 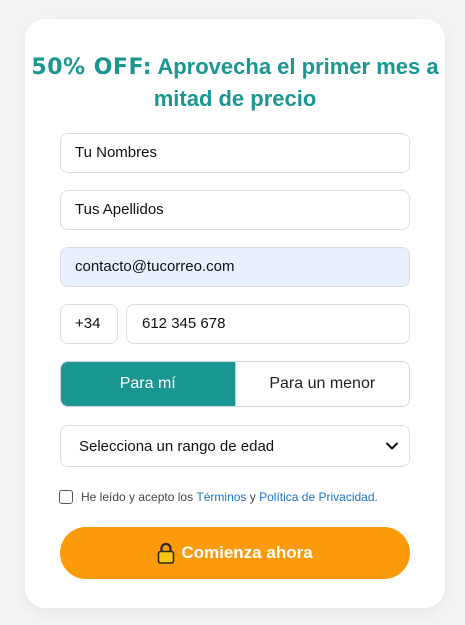 What do you see at coordinates (177, 446) in the screenshot?
I see `age-range-select-value: Selecciona un rango de edad` at bounding box center [177, 446].